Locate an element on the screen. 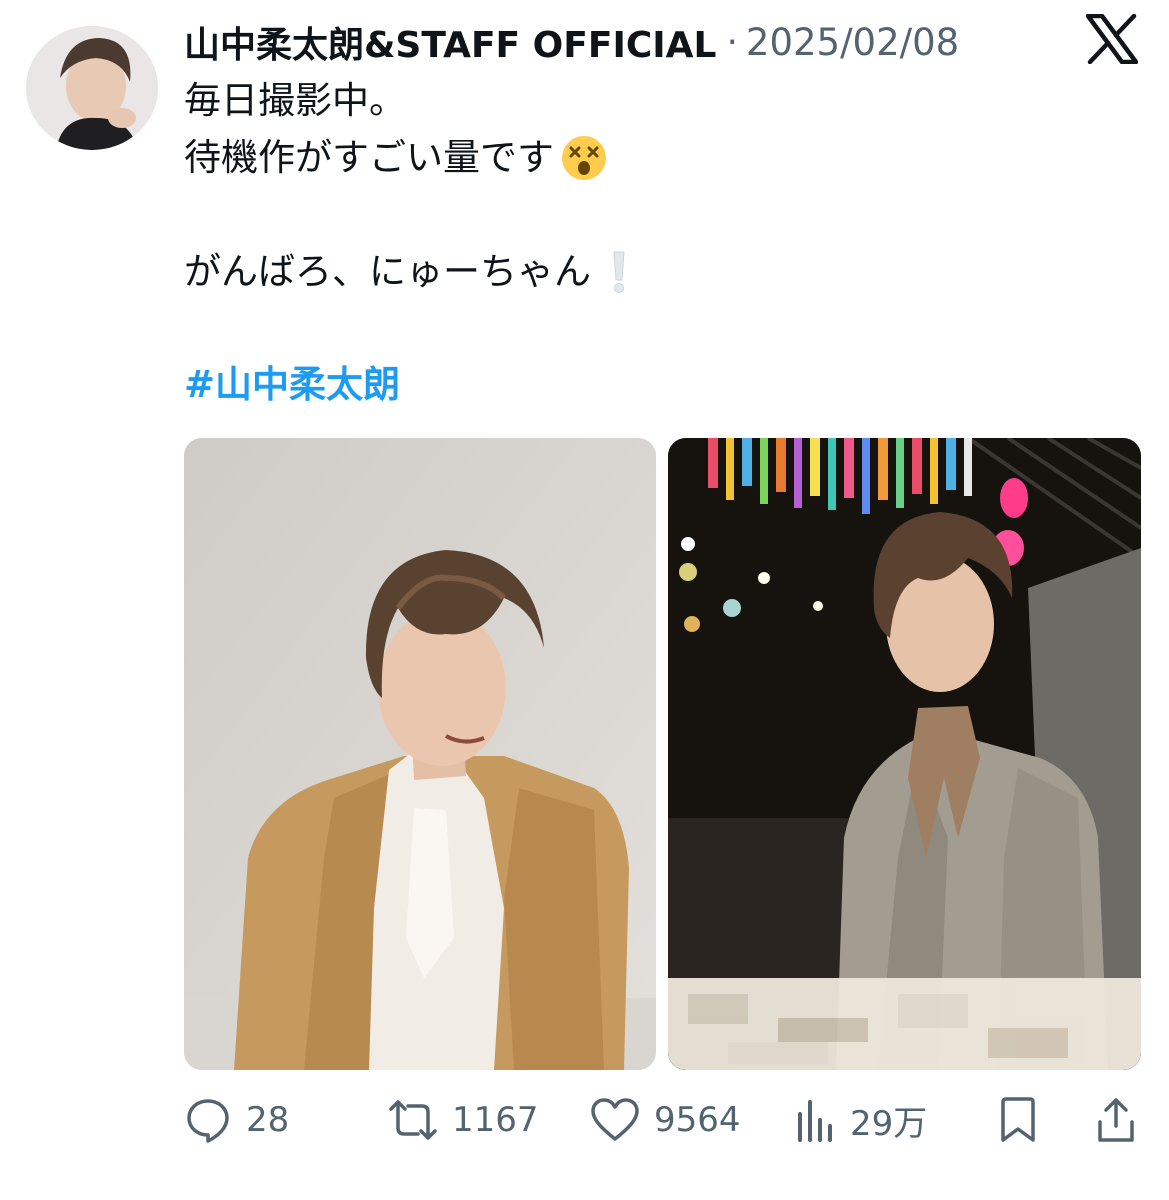  post-text-line: がんばろ、にゅーちゃん is located at coordinates (634, 271).